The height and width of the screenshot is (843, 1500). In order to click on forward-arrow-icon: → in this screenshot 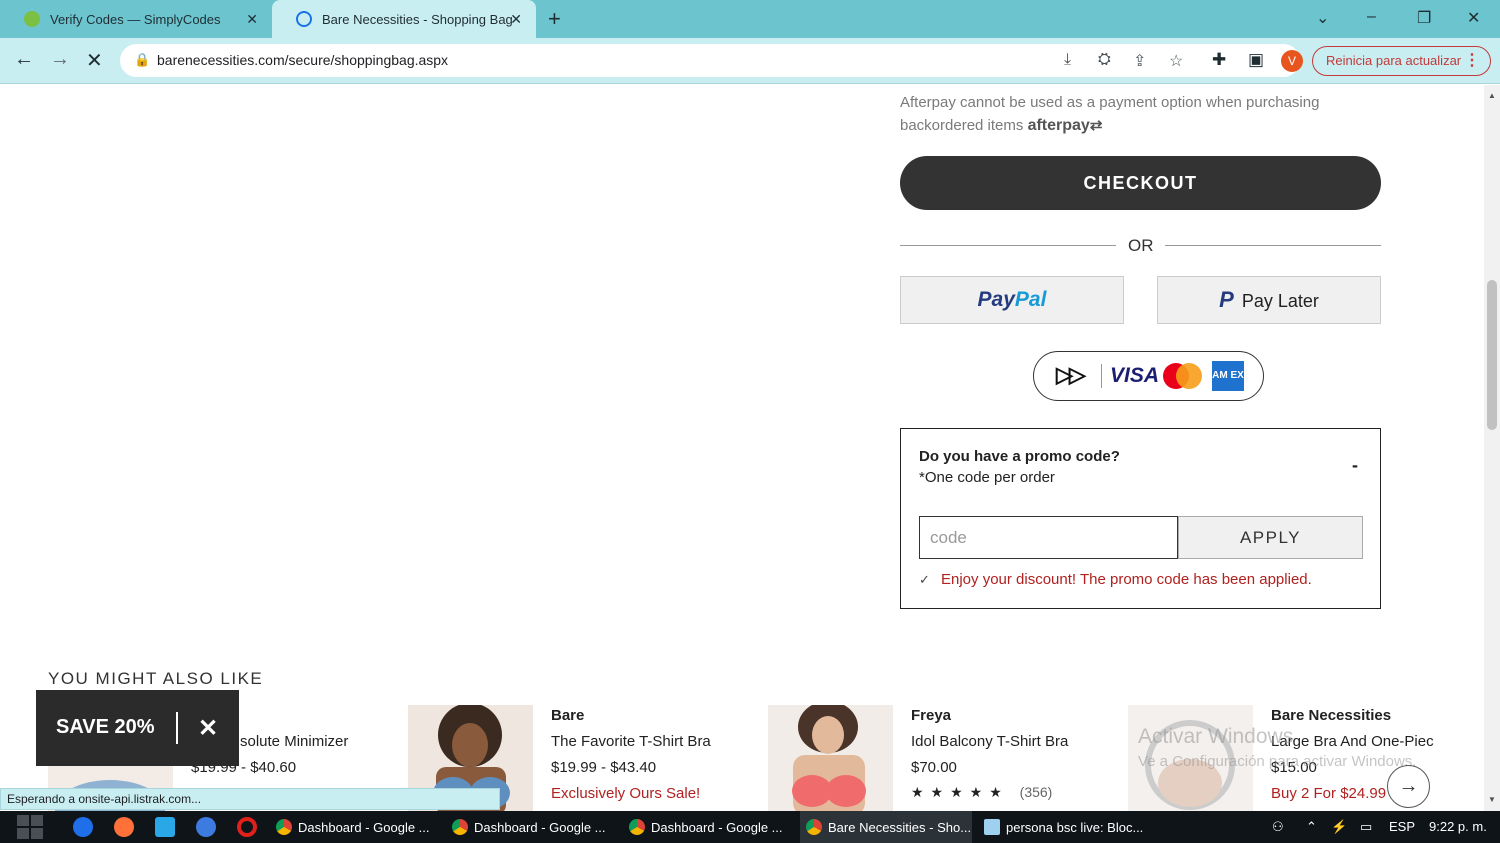, I will do `click(60, 59)`.